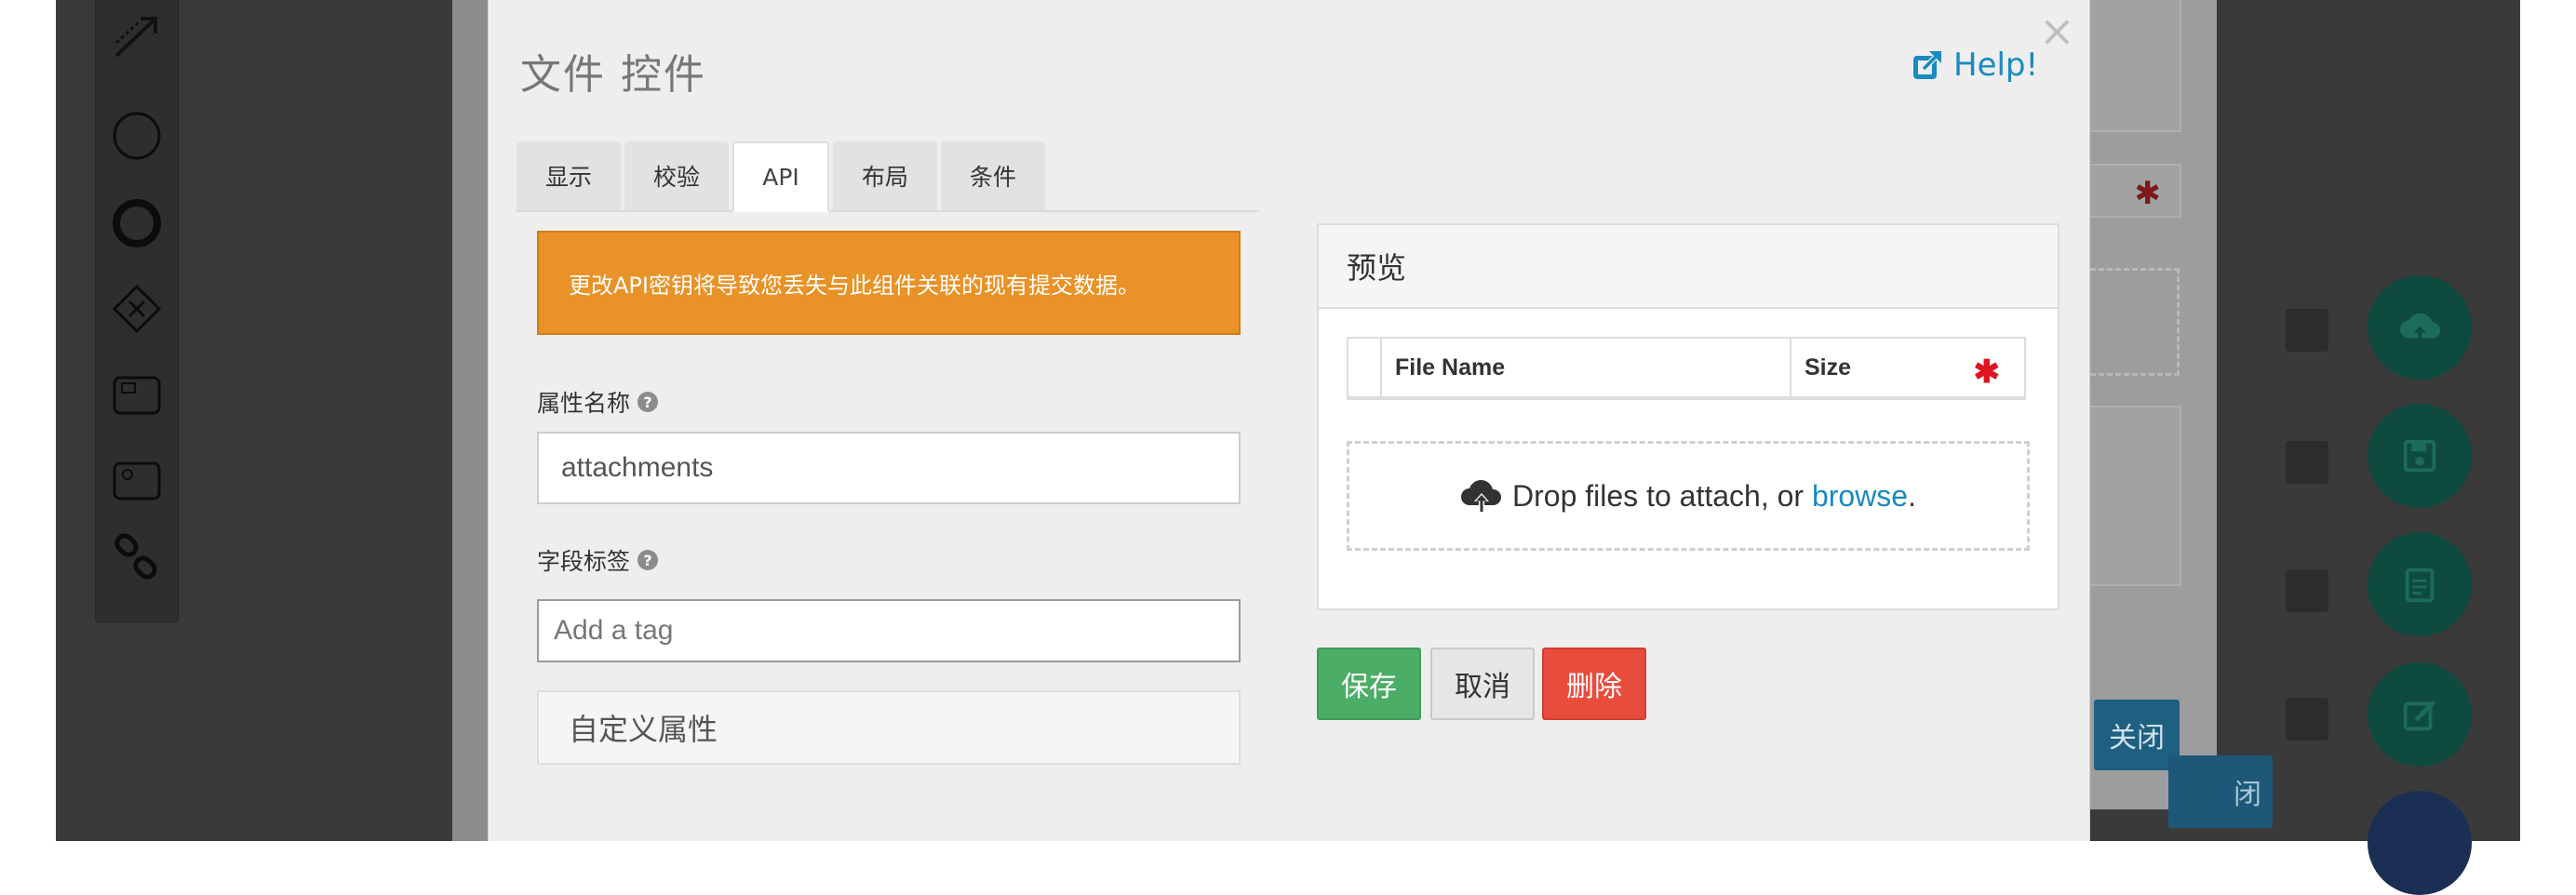 This screenshot has height=895, width=2576. Describe the element at coordinates (1450, 367) in the screenshot. I see `file-name-column-header: File Name` at that location.